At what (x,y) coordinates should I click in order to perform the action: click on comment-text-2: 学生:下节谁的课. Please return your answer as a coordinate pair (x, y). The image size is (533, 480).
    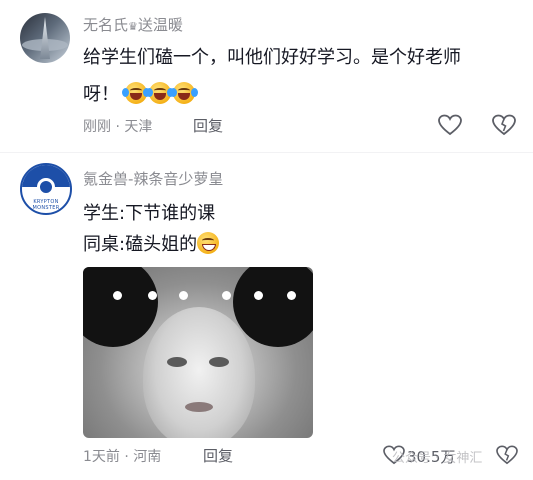
    Looking at the image, I should click on (149, 213).